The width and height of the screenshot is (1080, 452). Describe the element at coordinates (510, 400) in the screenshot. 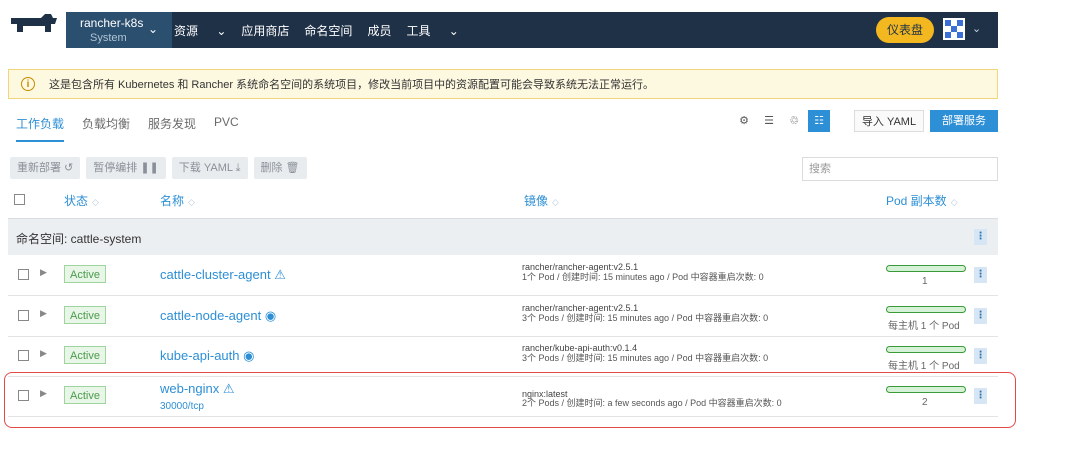

I see `highlight-annotation` at that location.